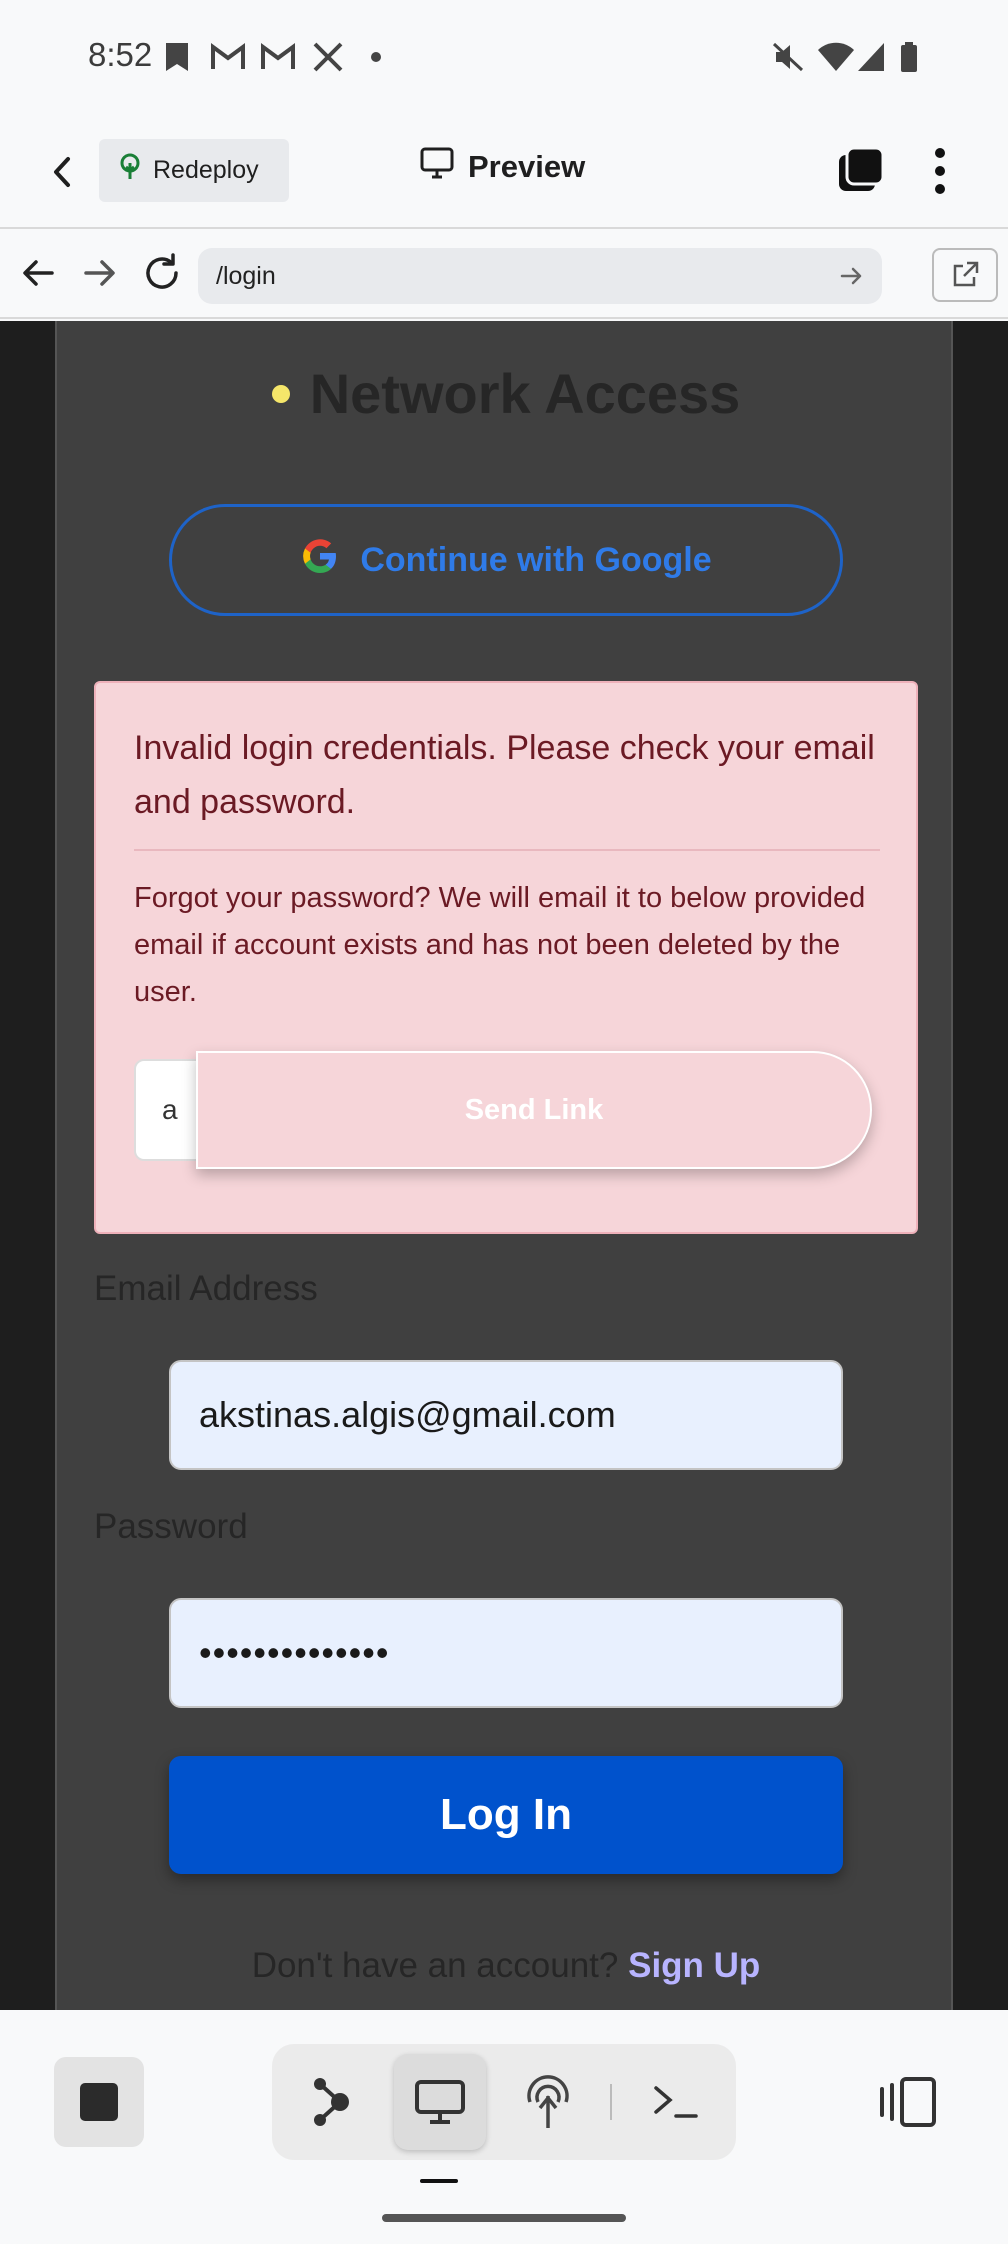 The image size is (1008, 2244). Describe the element at coordinates (206, 1288) in the screenshot. I see `email-label: Email Address` at that location.